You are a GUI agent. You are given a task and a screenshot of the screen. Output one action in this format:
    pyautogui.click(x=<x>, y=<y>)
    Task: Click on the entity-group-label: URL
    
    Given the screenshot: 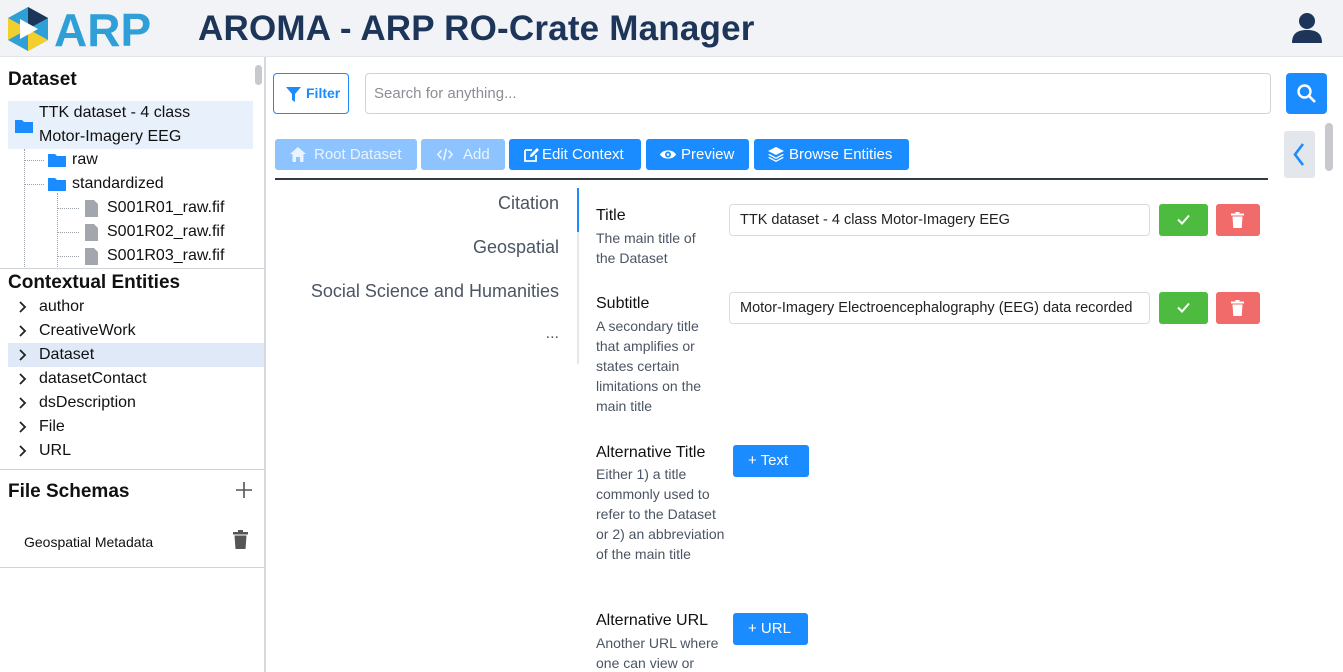 What is the action you would take?
    pyautogui.click(x=55, y=450)
    